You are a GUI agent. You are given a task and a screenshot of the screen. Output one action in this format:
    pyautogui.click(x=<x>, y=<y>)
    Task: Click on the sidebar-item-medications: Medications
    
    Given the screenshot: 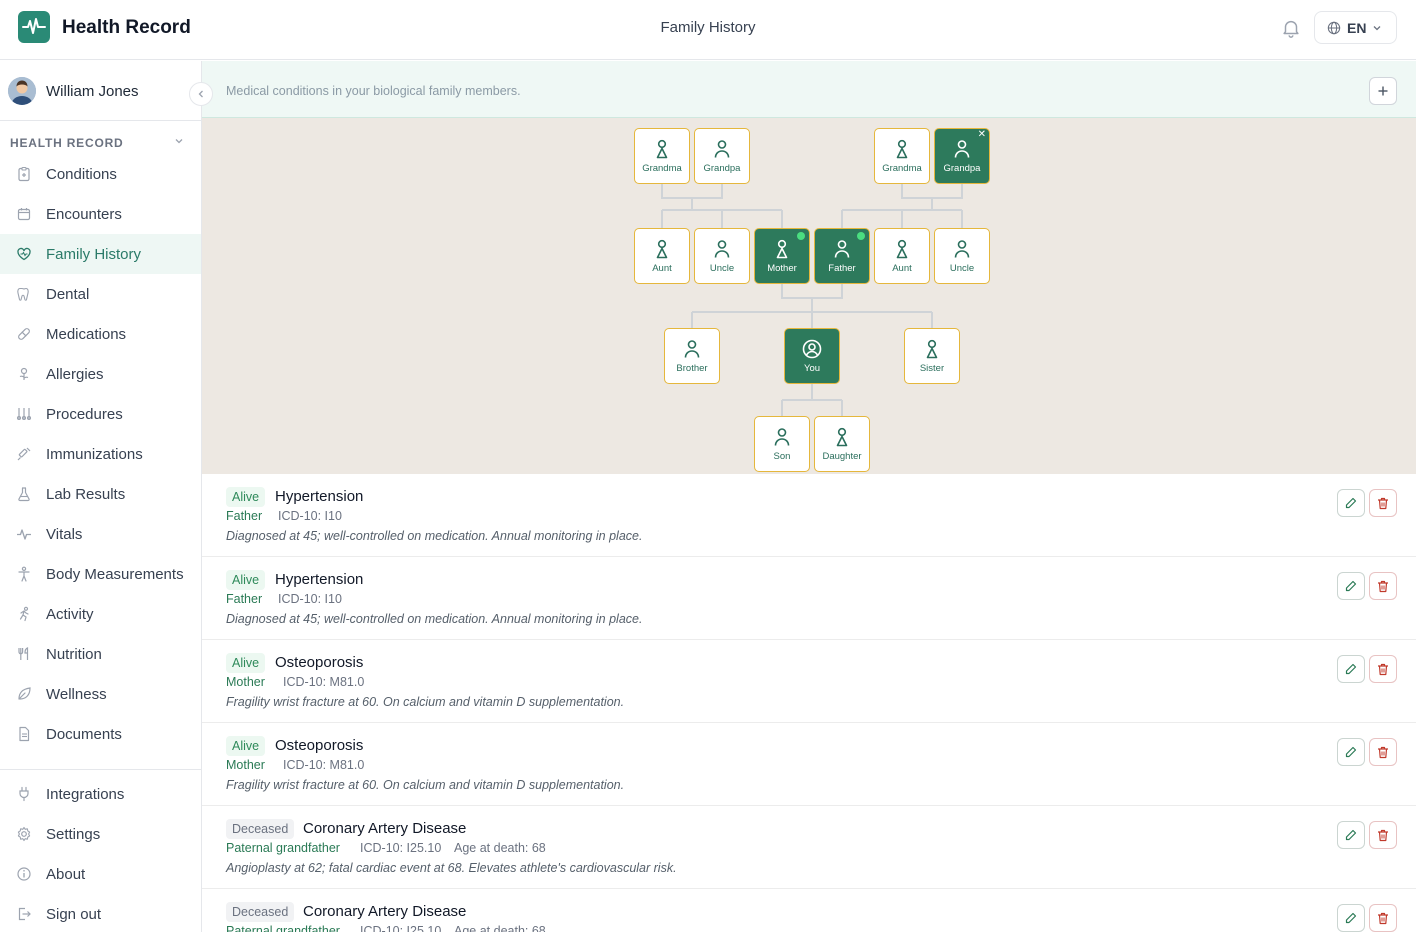 What is the action you would take?
    pyautogui.click(x=100, y=334)
    